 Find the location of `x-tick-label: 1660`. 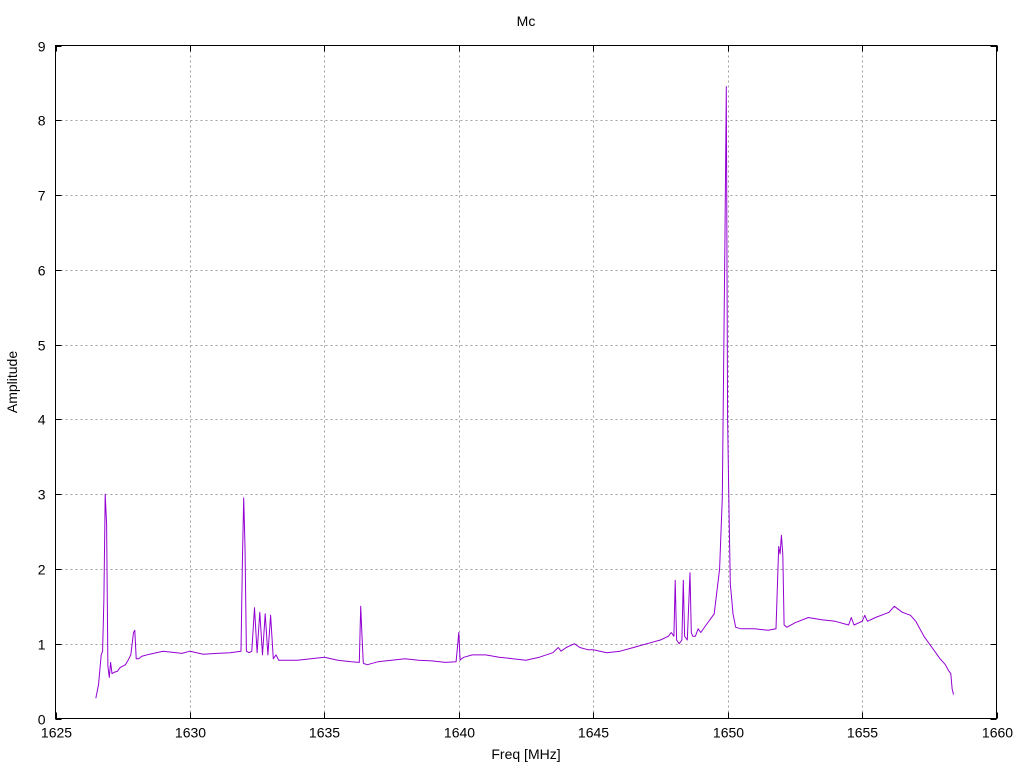

x-tick-label: 1660 is located at coordinates (997, 733).